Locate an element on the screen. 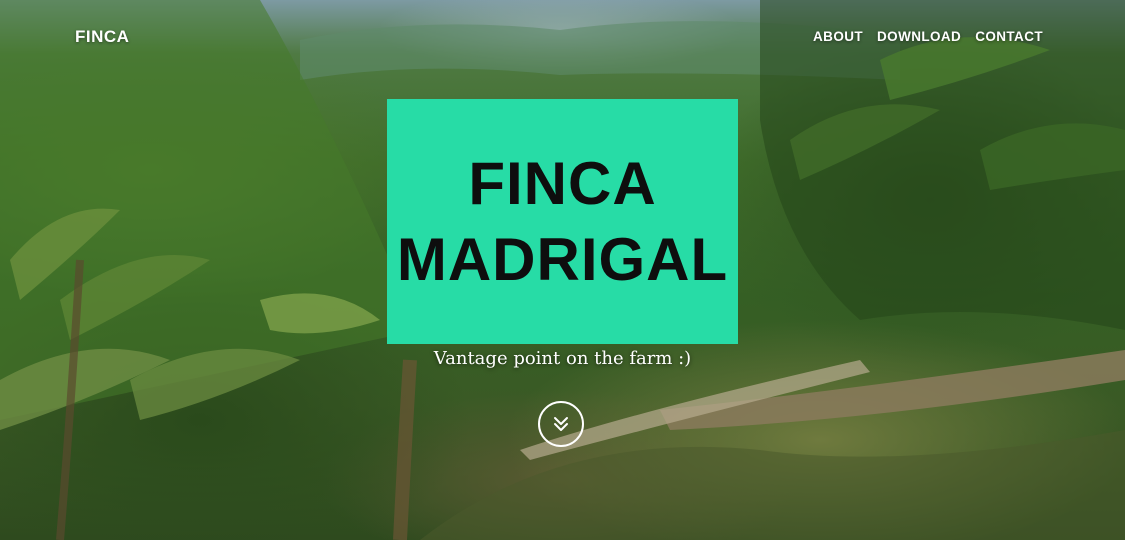 This screenshot has height=540, width=1125. hero-title-box: FINCA MADRIGAL is located at coordinates (562, 221).